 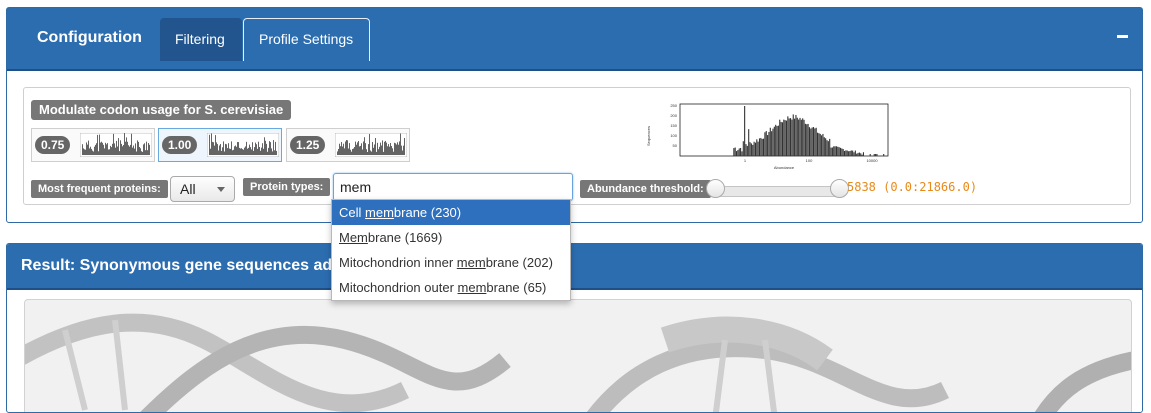 I want to click on suggestion-item: Mitochondrion outer membrane (65), so click(x=451, y=287).